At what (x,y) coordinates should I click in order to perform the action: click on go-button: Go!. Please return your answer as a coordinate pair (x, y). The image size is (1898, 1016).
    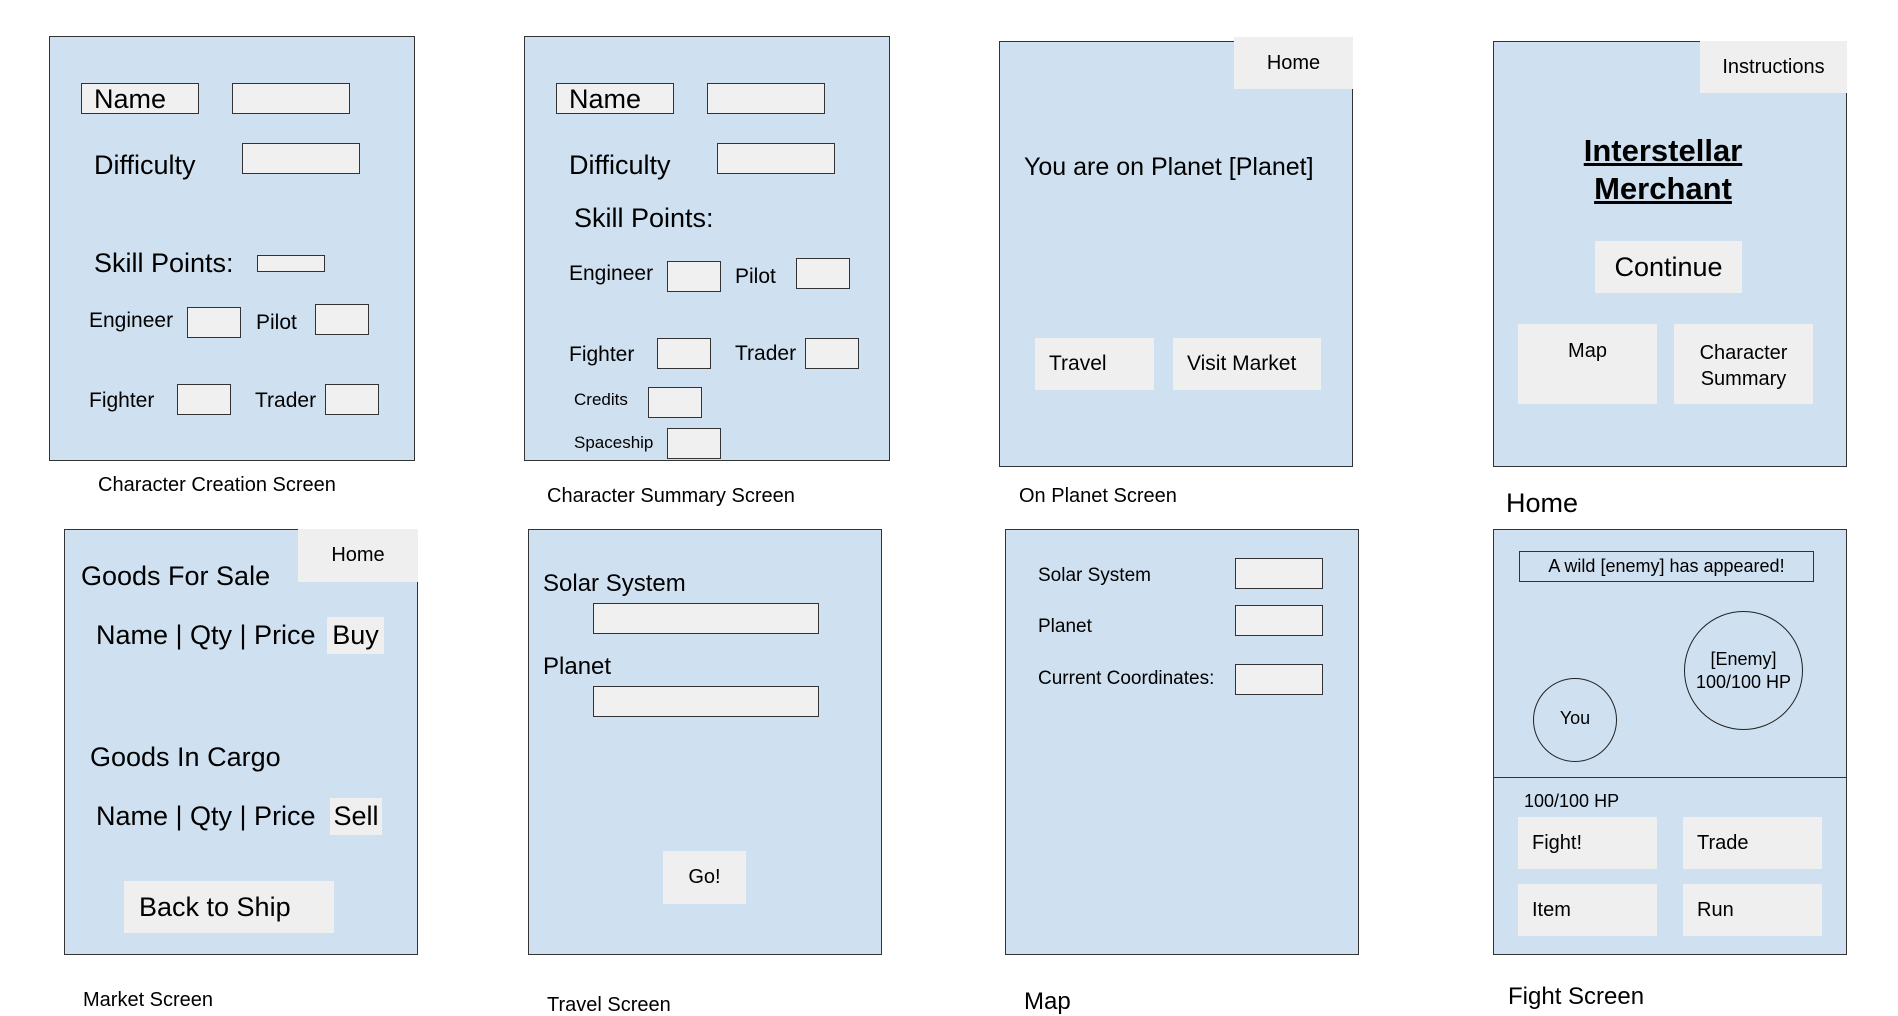
    Looking at the image, I should click on (704, 877).